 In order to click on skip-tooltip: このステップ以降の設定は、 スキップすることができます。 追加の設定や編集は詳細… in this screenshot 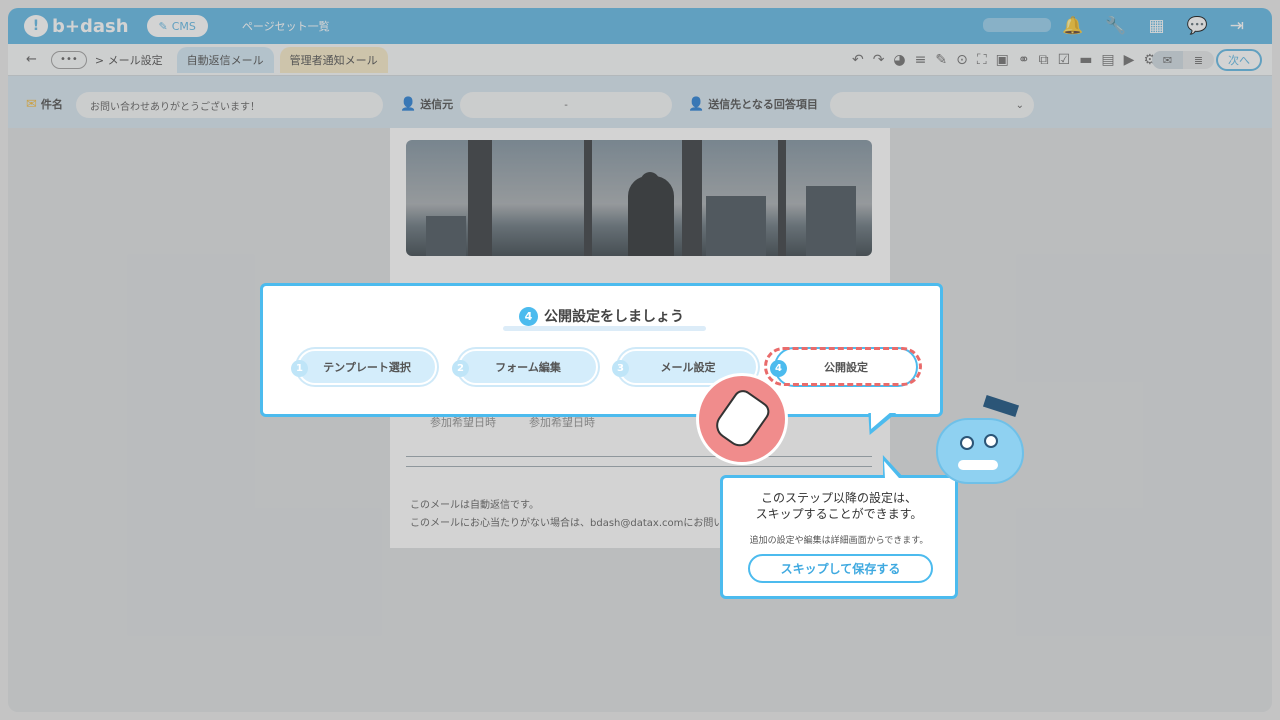, I will do `click(839, 537)`.